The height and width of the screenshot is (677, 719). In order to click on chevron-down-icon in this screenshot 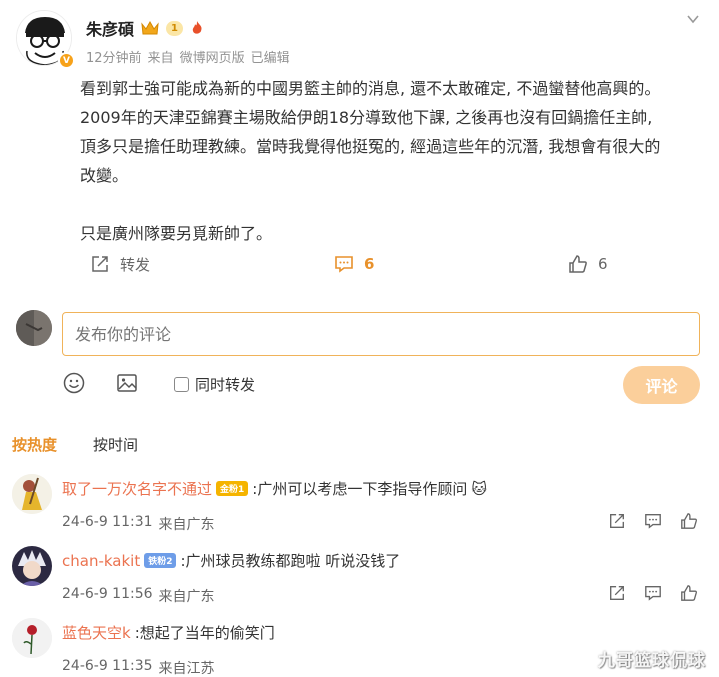, I will do `click(693, 19)`.